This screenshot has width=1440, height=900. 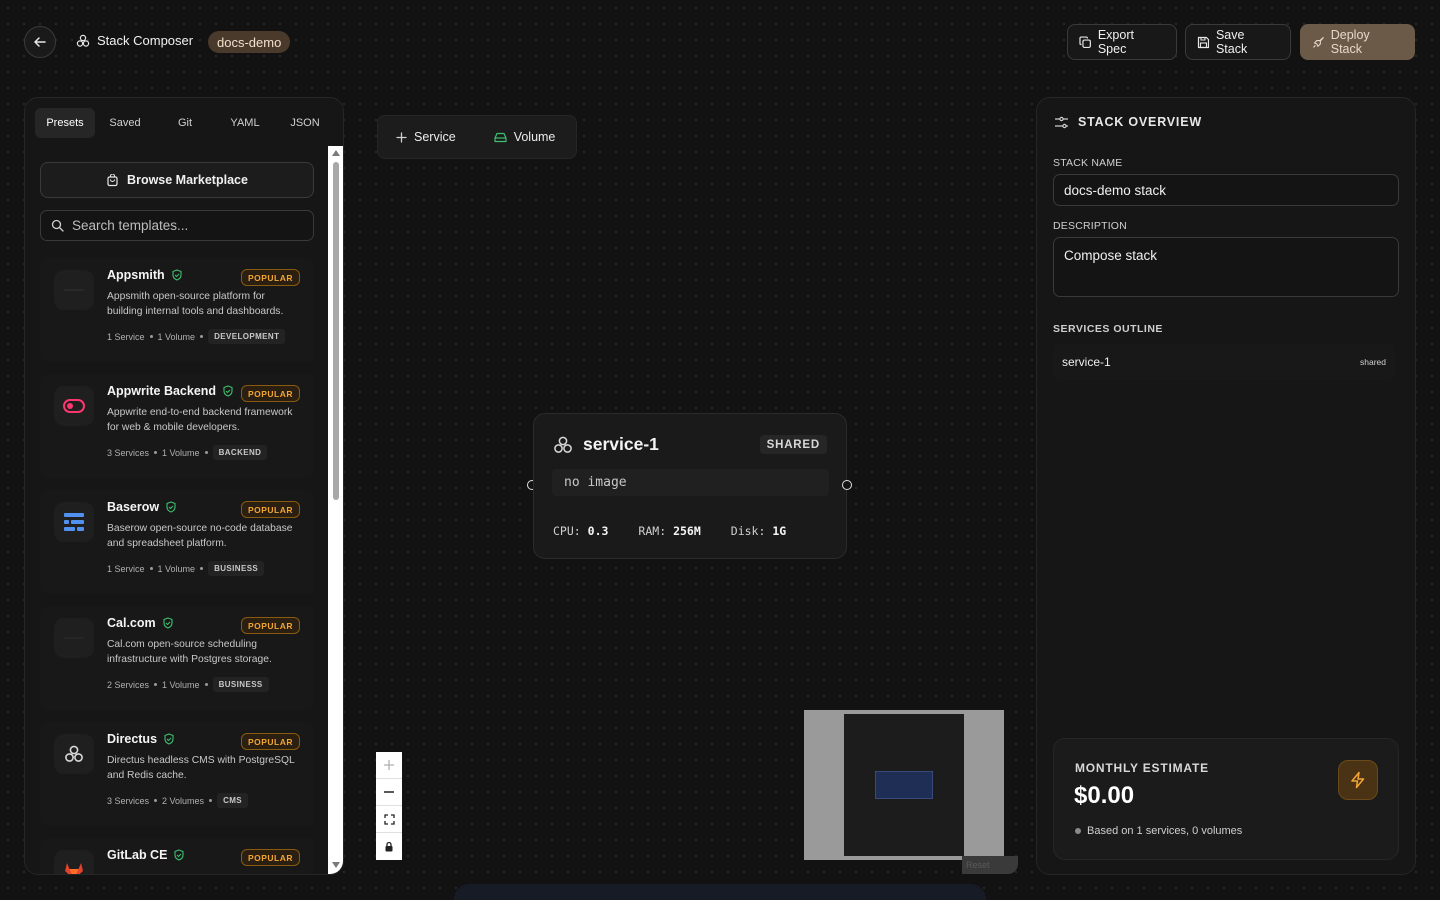 I want to click on directus-logo-icon, so click(x=74, y=754).